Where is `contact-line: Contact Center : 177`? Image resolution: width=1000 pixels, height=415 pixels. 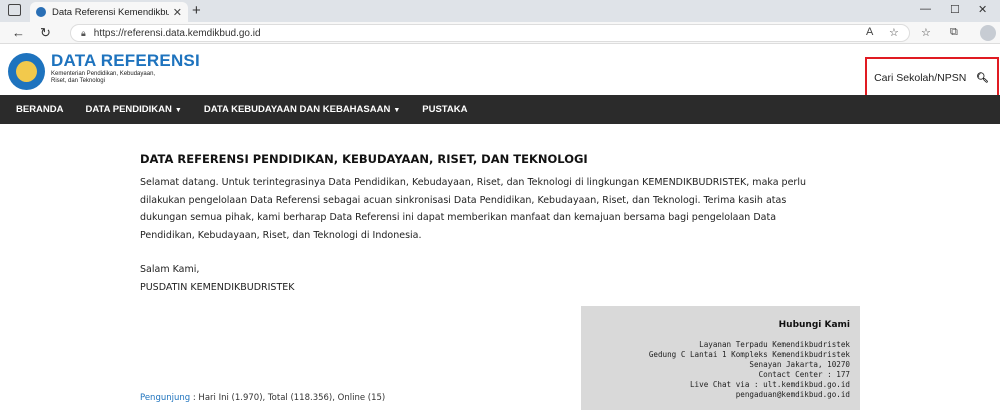 contact-line: Contact Center : 177 is located at coordinates (804, 374).